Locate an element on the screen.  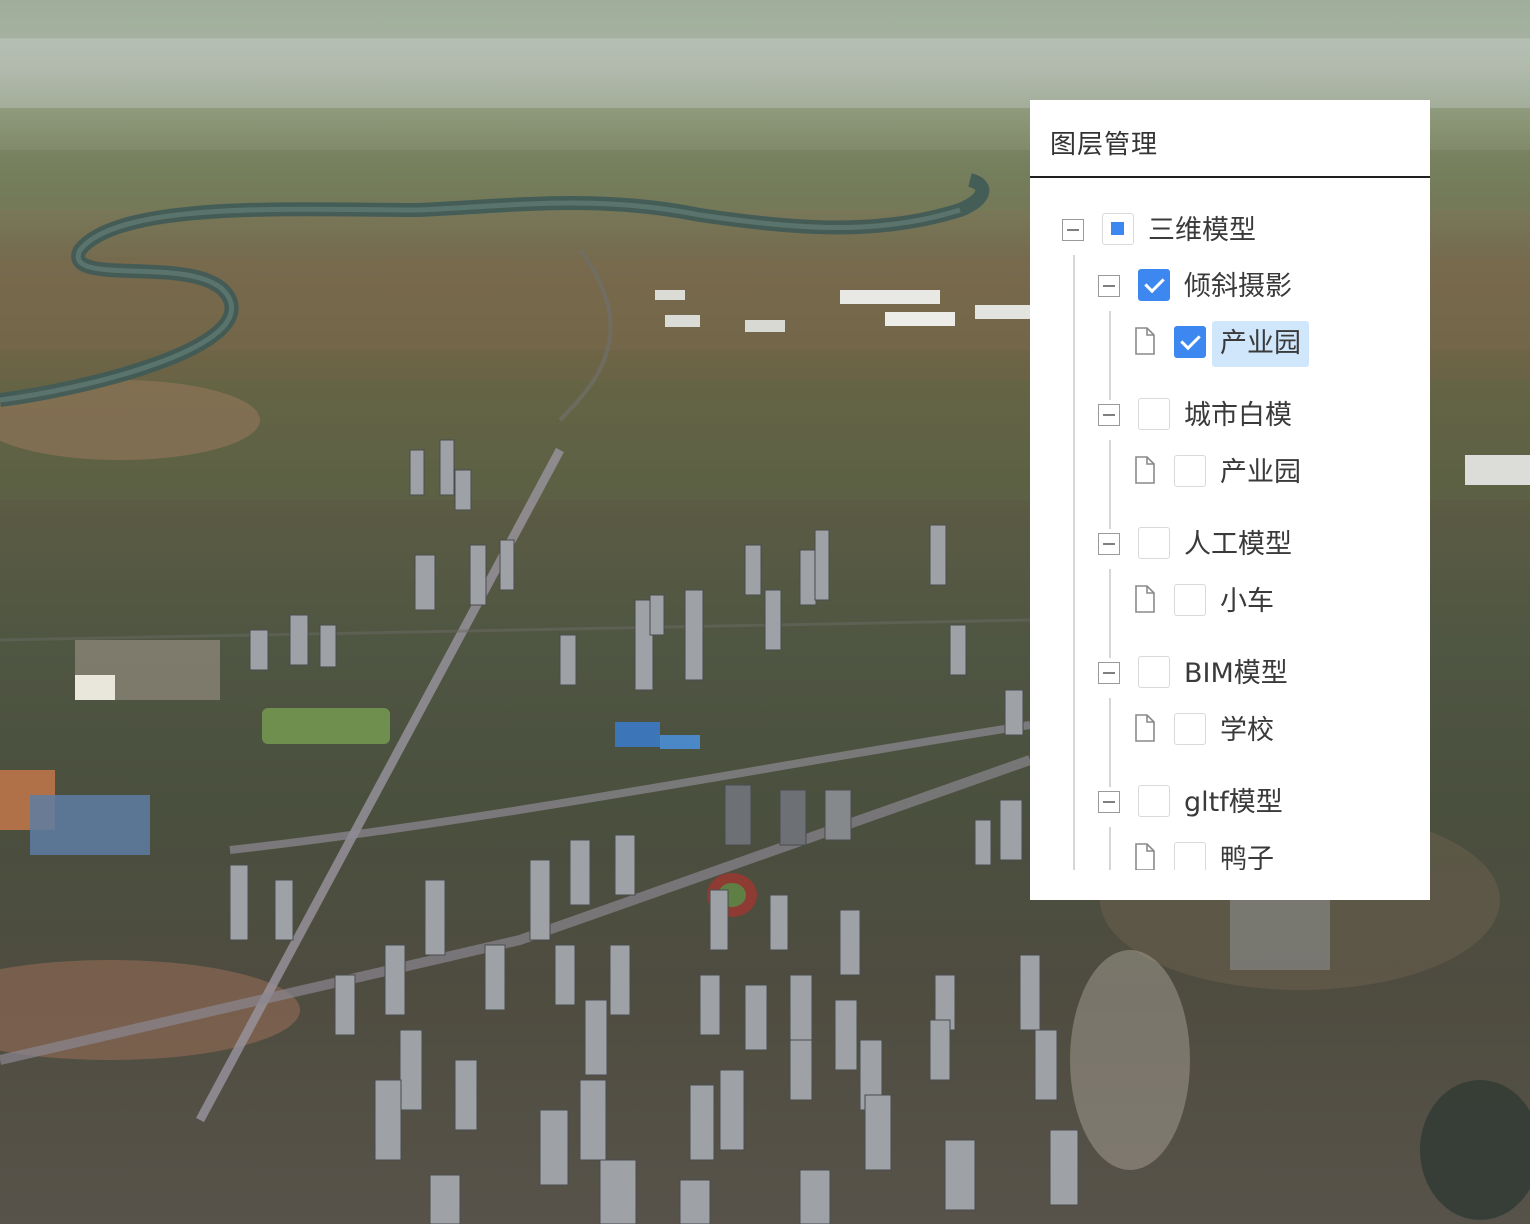
layer-label: 城市白模 is located at coordinates (1238, 416).